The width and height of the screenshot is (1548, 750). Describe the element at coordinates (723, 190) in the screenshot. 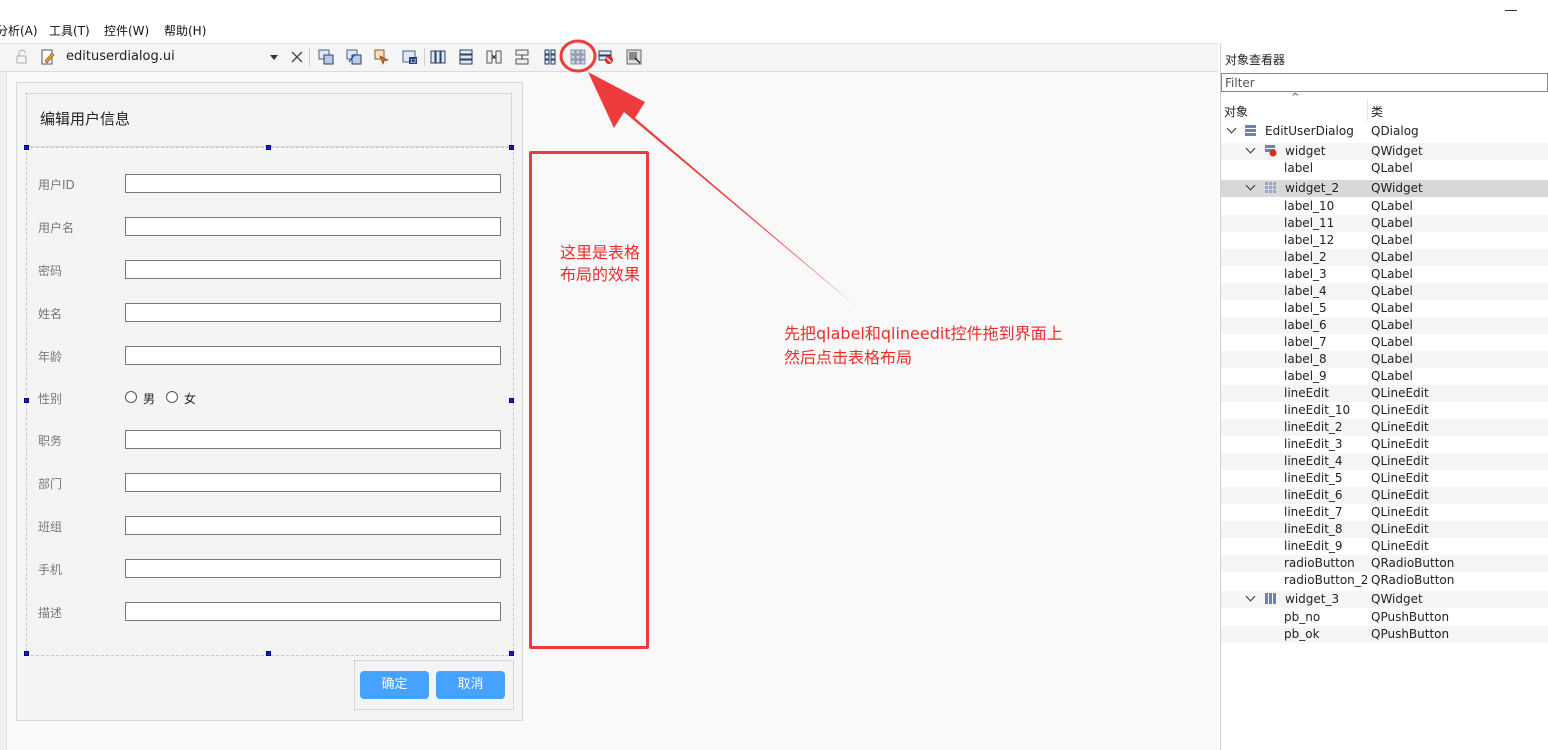

I see `annotation-arrow-shape` at that location.